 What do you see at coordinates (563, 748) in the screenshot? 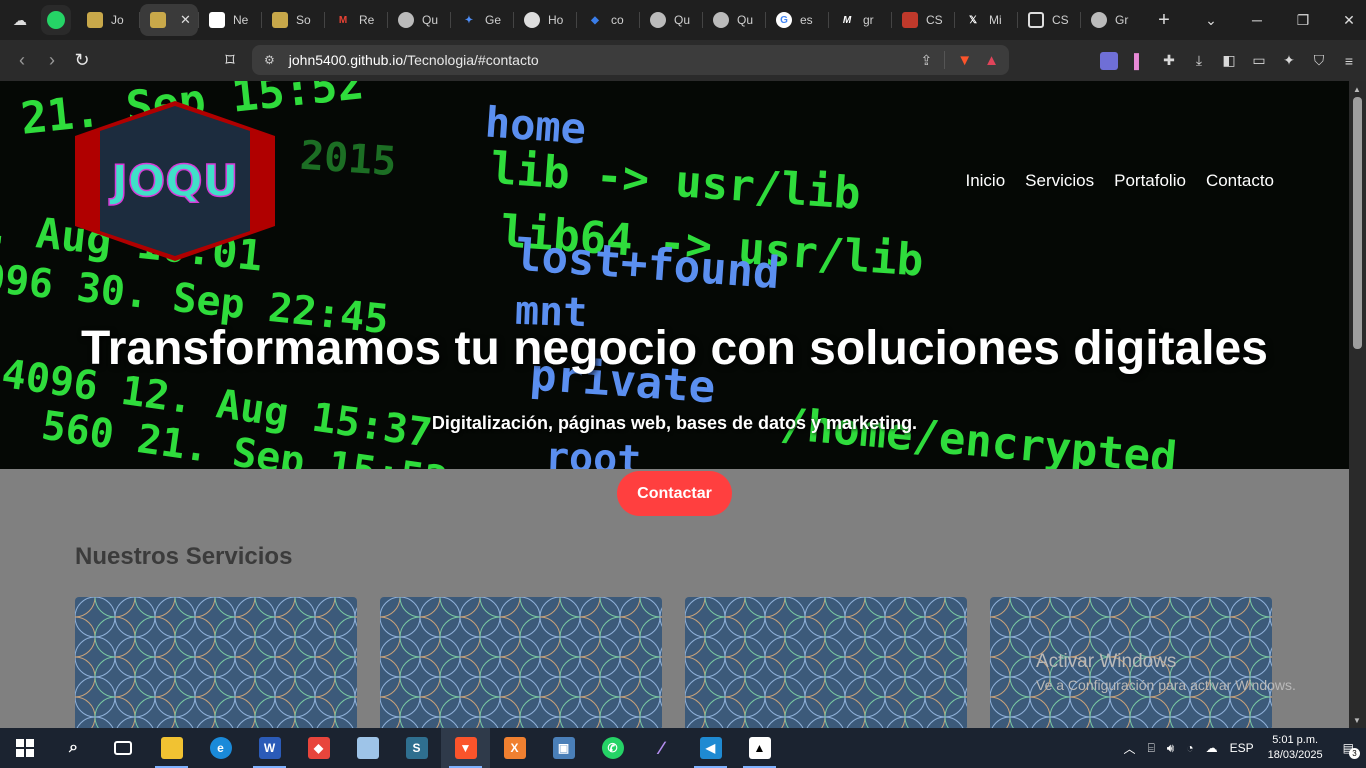
I see `virtualbox-icon: ▣` at bounding box center [563, 748].